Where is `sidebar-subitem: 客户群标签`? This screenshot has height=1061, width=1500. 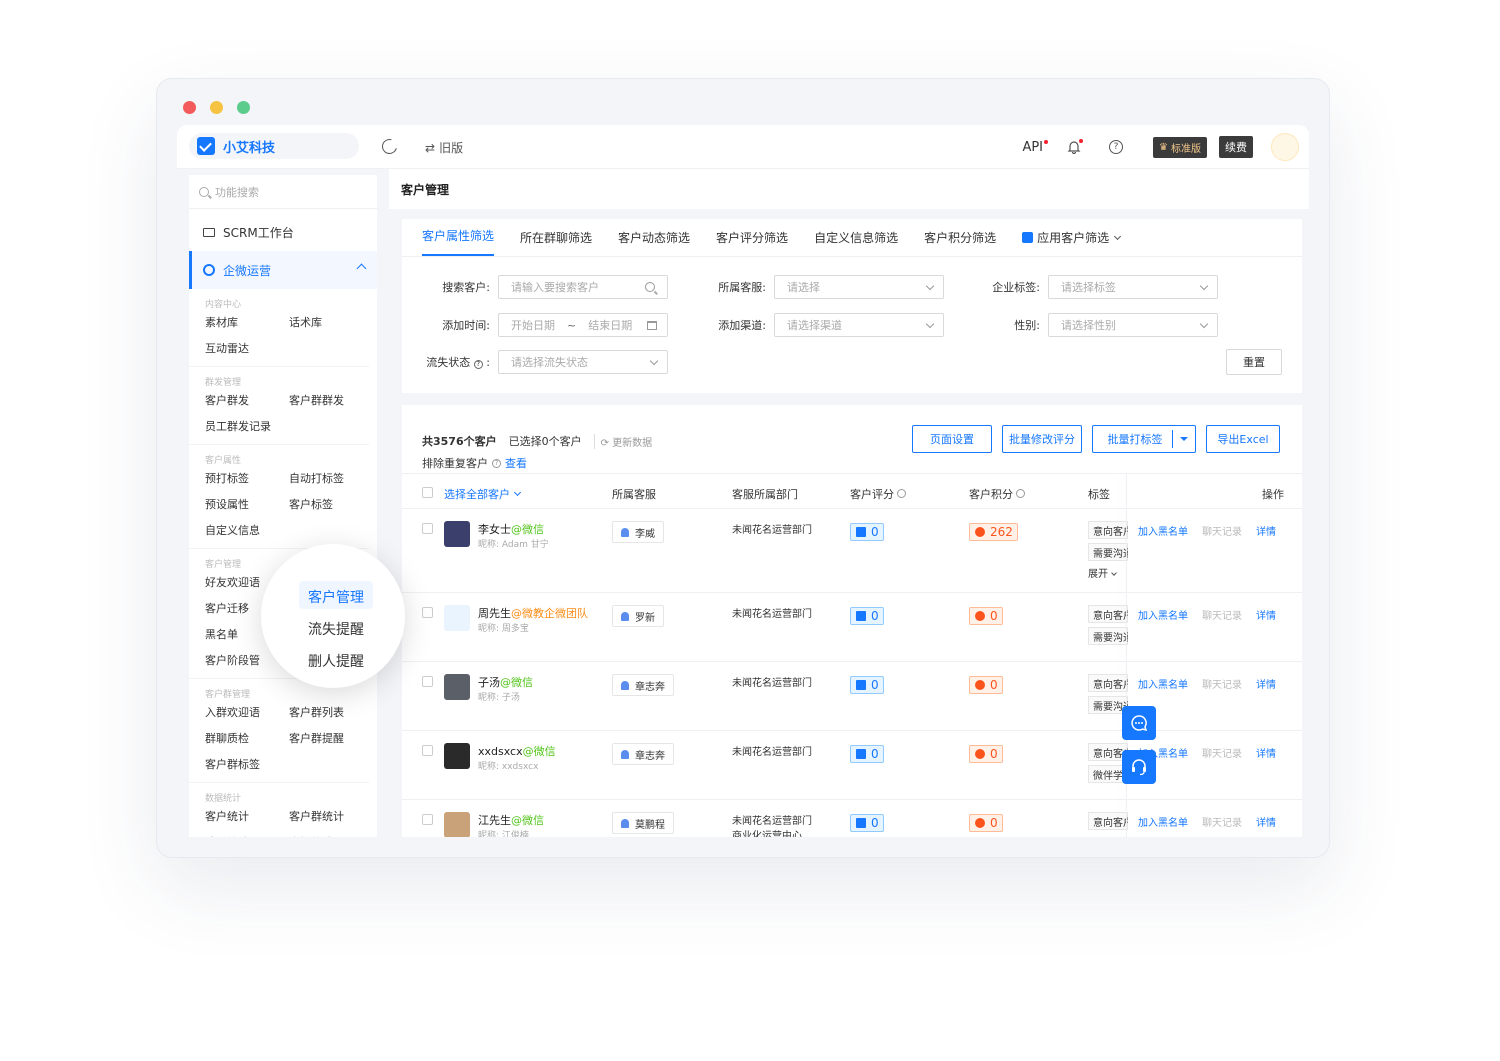 sidebar-subitem: 客户群标签 is located at coordinates (247, 764).